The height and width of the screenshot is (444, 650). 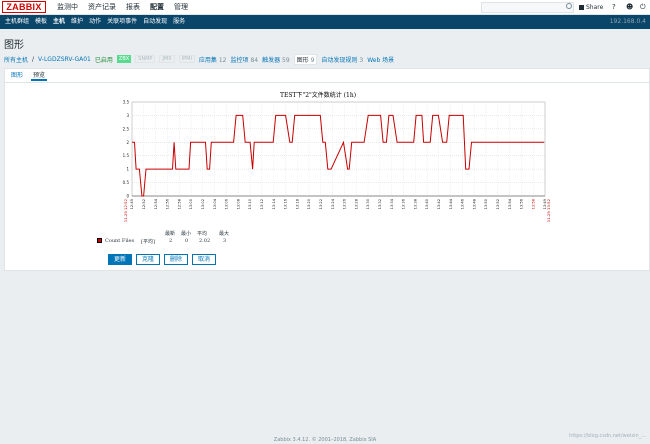 What do you see at coordinates (155, 22) in the screenshot?
I see `subnav-discovery: 自动发现` at bounding box center [155, 22].